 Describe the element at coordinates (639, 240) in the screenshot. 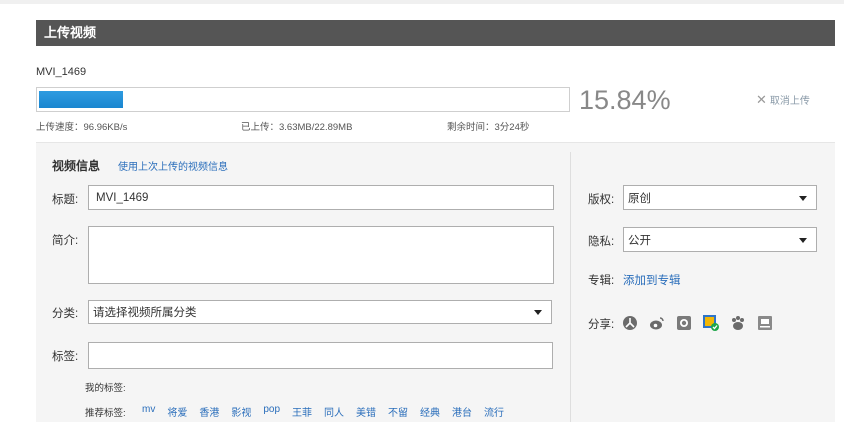

I see `privacy-select-value: 公开` at that location.